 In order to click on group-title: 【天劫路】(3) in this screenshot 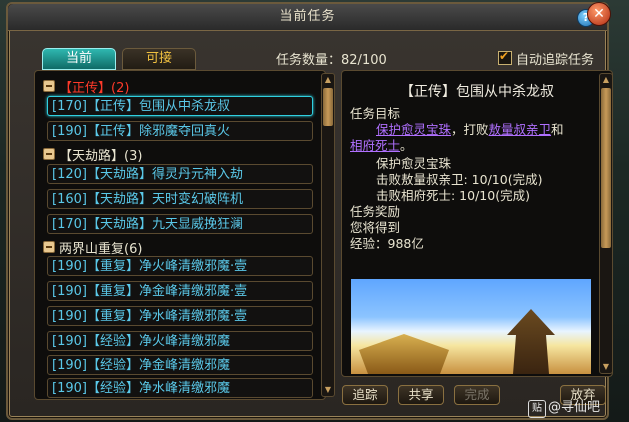, I will do `click(101, 156)`.